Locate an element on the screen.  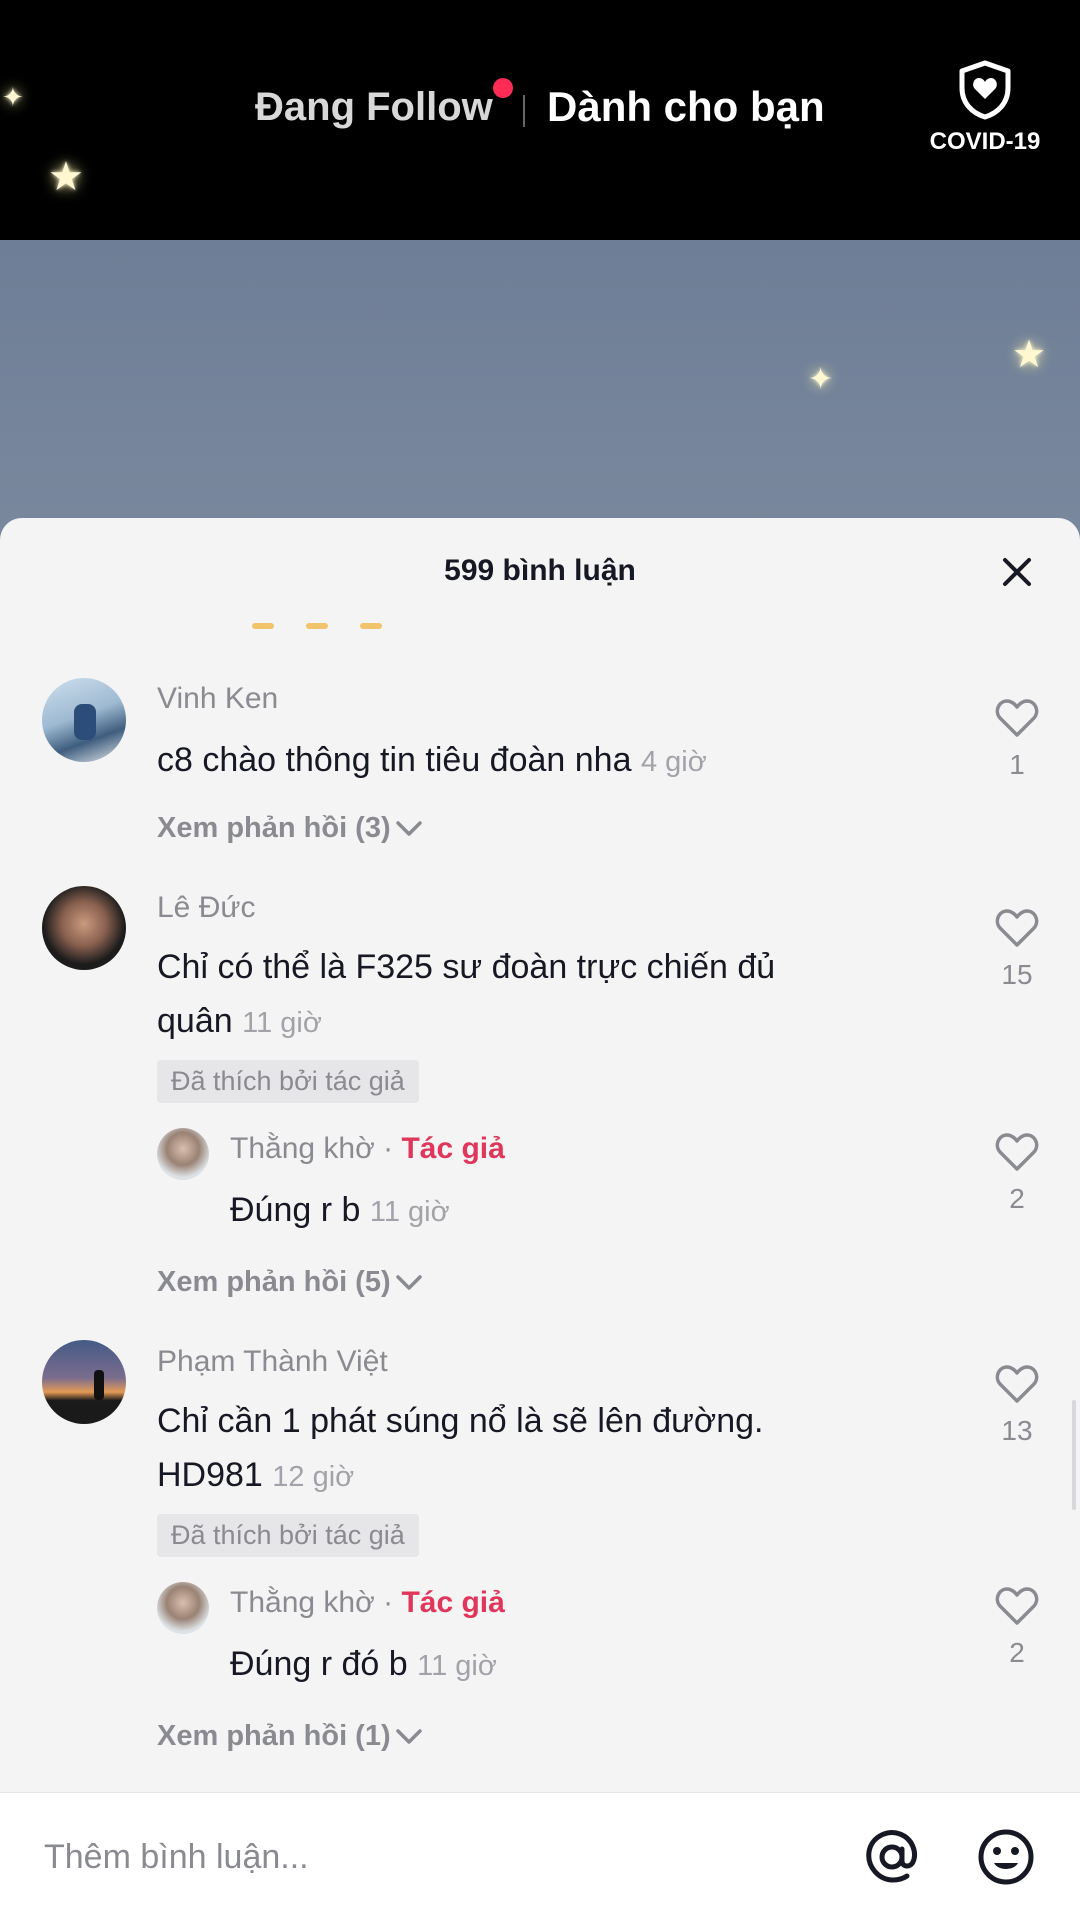
like-count: 15 is located at coordinates (1017, 974).